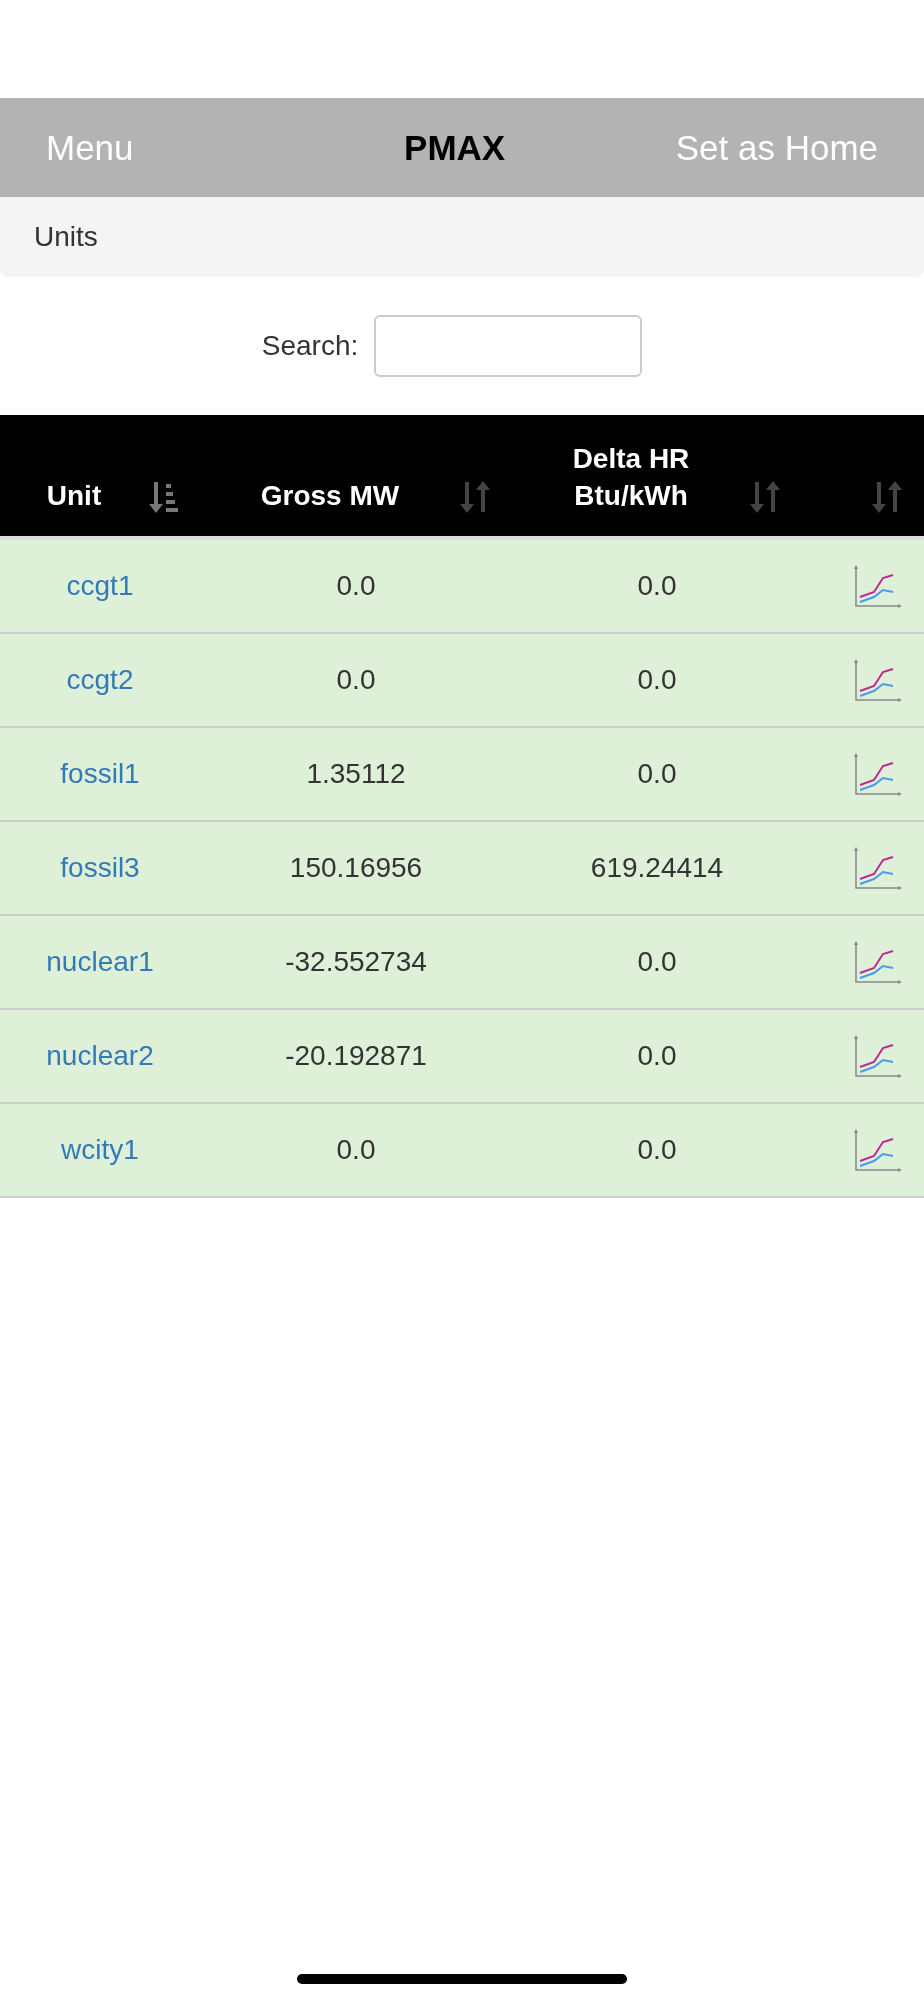 The width and height of the screenshot is (924, 2000). What do you see at coordinates (163, 497) in the screenshot?
I see `sort-ascending-icon` at bounding box center [163, 497].